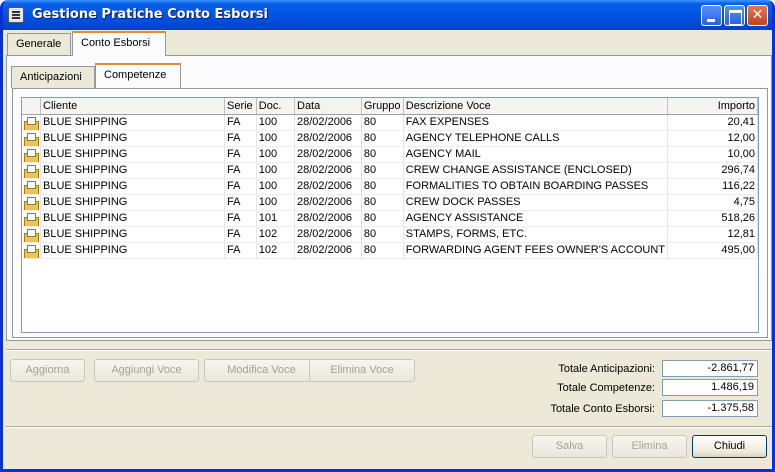 This screenshot has height=472, width=775. What do you see at coordinates (712, 202) in the screenshot?
I see `cell-importo: 4,75` at bounding box center [712, 202].